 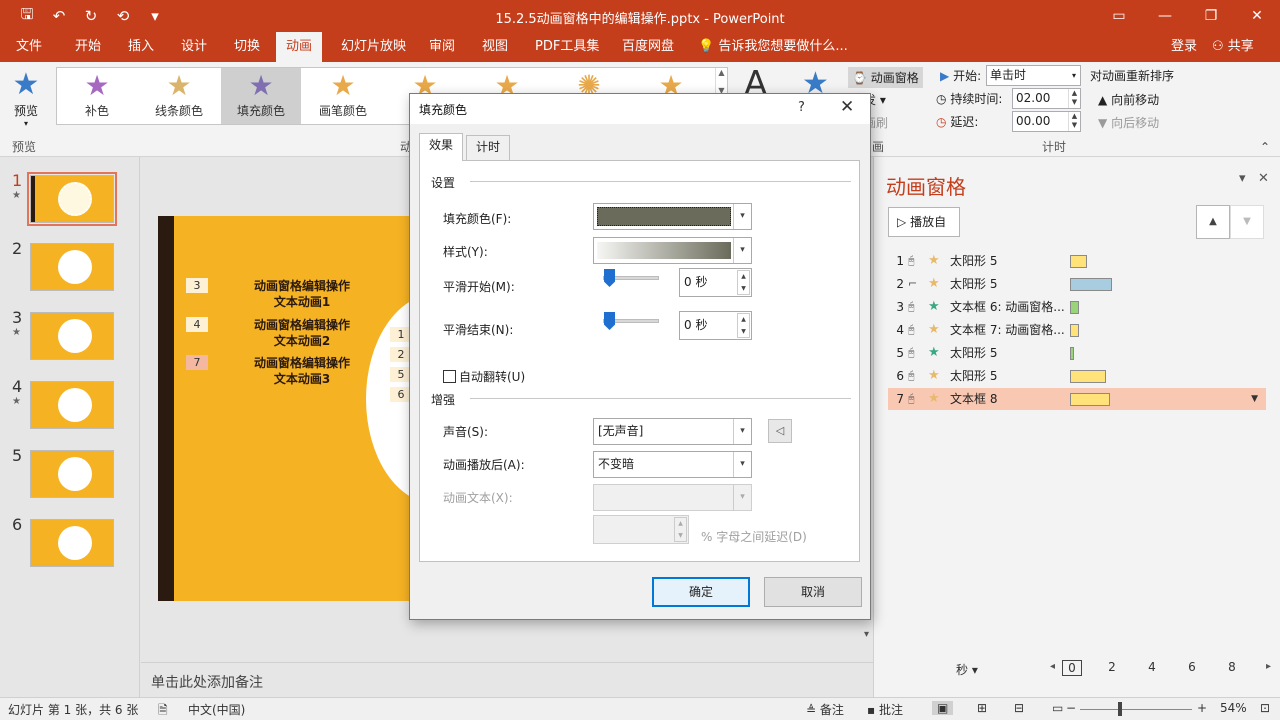 I want to click on comments-toggle: ▪ 批注, so click(x=885, y=709).